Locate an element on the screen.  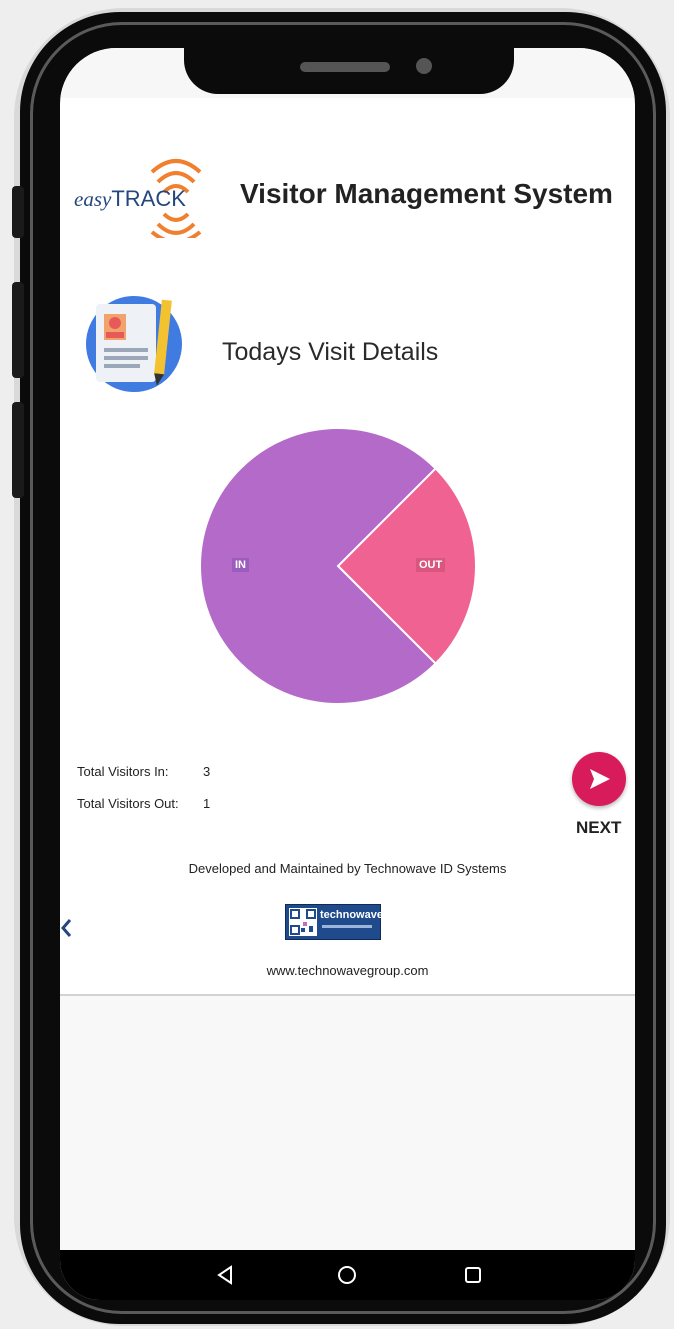
notch is located at coordinates (349, 71).